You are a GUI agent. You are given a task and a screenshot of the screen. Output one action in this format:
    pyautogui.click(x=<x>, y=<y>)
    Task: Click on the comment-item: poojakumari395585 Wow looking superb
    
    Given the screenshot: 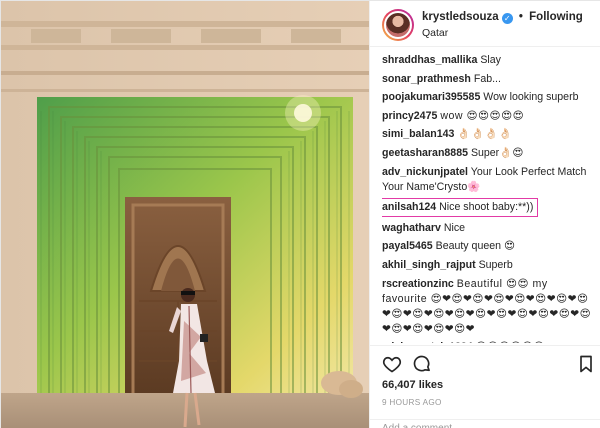 What is the action you would take?
    pyautogui.click(x=489, y=97)
    